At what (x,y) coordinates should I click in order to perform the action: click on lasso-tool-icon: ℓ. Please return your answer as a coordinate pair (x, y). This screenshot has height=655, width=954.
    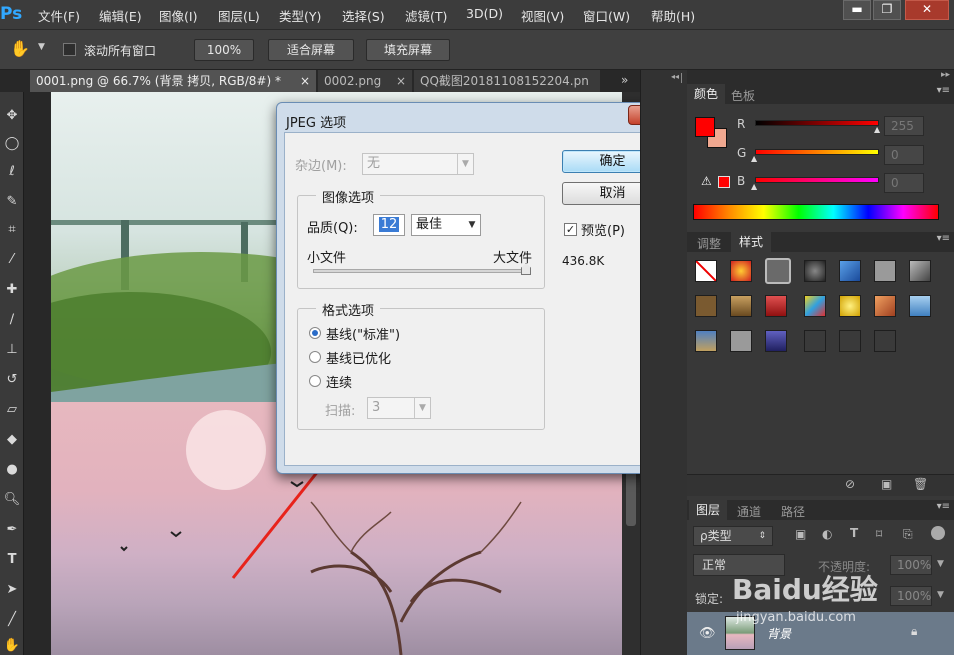
    Looking at the image, I should click on (12, 172).